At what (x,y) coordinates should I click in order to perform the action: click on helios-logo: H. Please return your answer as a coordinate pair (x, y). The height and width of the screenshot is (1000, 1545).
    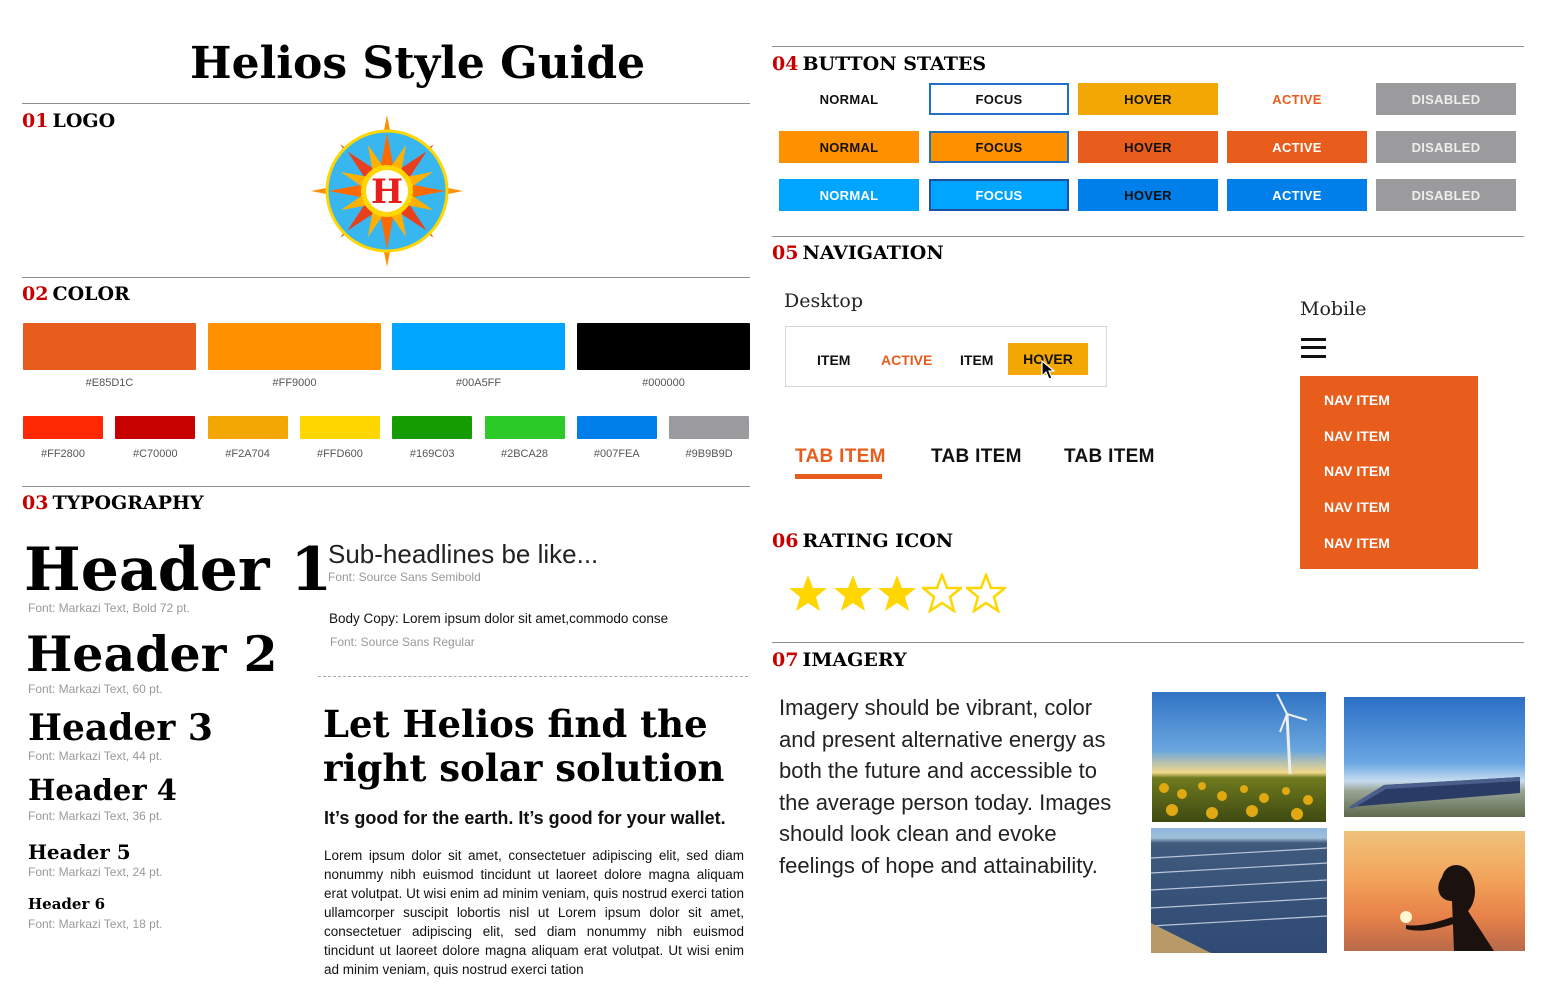
    Looking at the image, I should click on (387, 191).